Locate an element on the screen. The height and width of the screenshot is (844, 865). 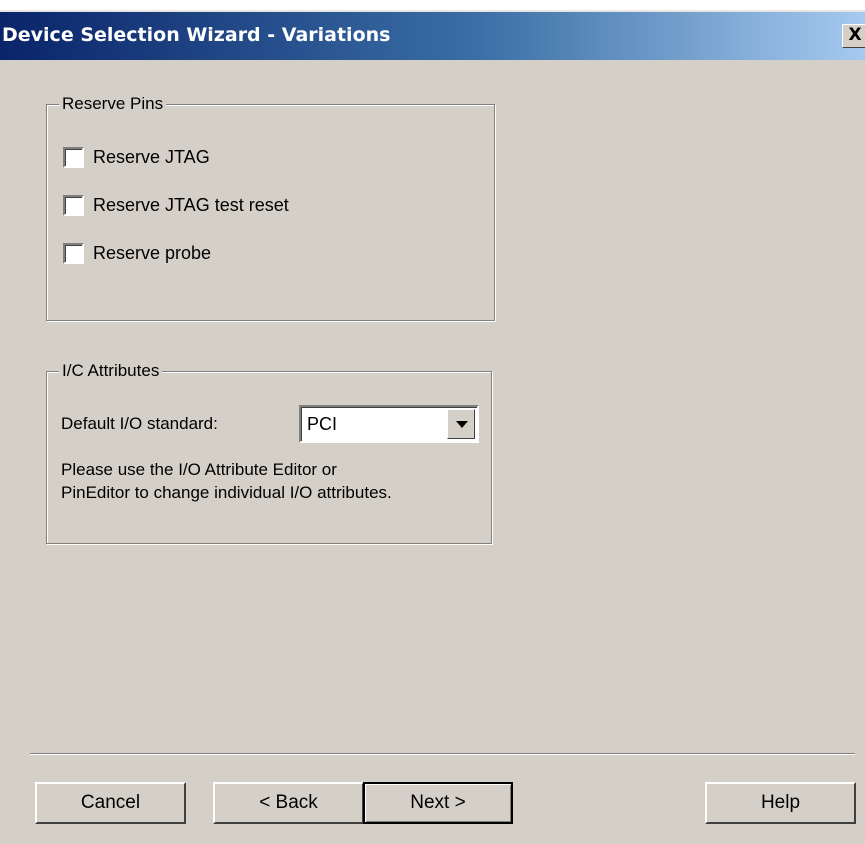
reserve-jtag-test-reset-label: Reserve JTAG test reset is located at coordinates (191, 205).